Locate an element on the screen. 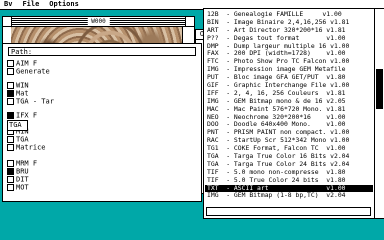 This screenshot has height=240, width=384. option-label: BRU is located at coordinates (22, 171).